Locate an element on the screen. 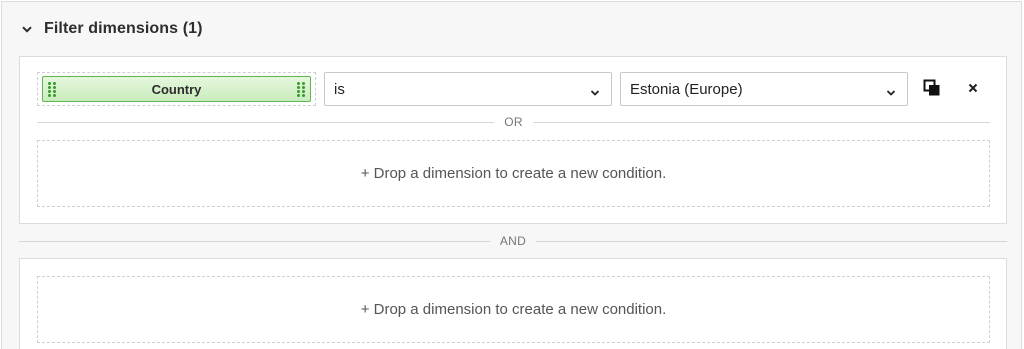  dimension-drop-slot: Country is located at coordinates (176, 89).